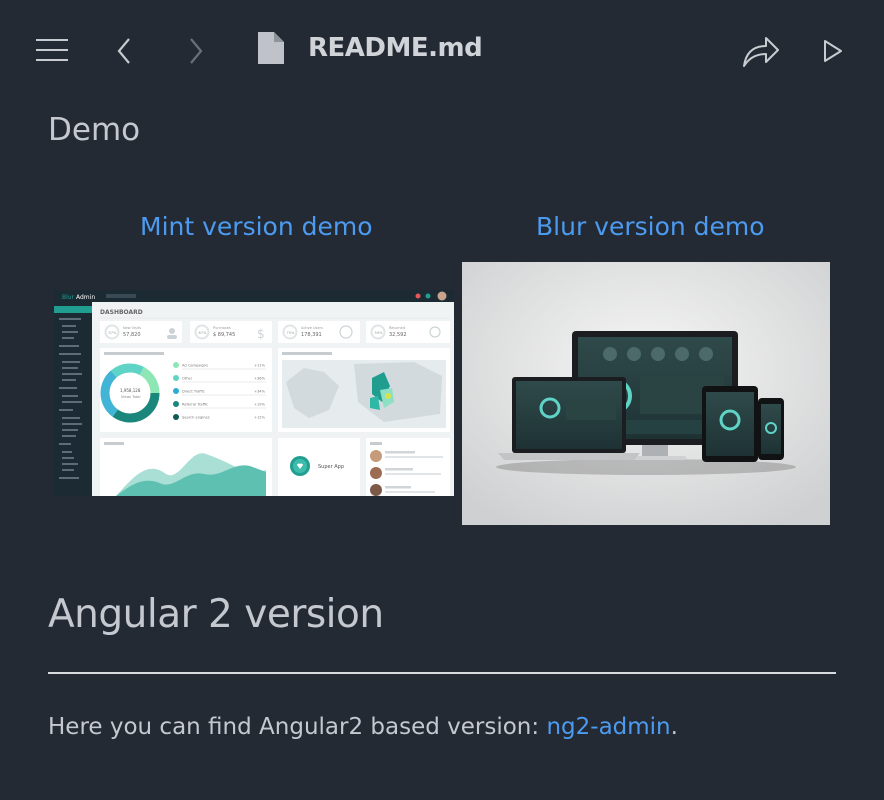 This screenshot has height=800, width=884. What do you see at coordinates (408, 467) in the screenshot?
I see `mint-feed-panel` at bounding box center [408, 467].